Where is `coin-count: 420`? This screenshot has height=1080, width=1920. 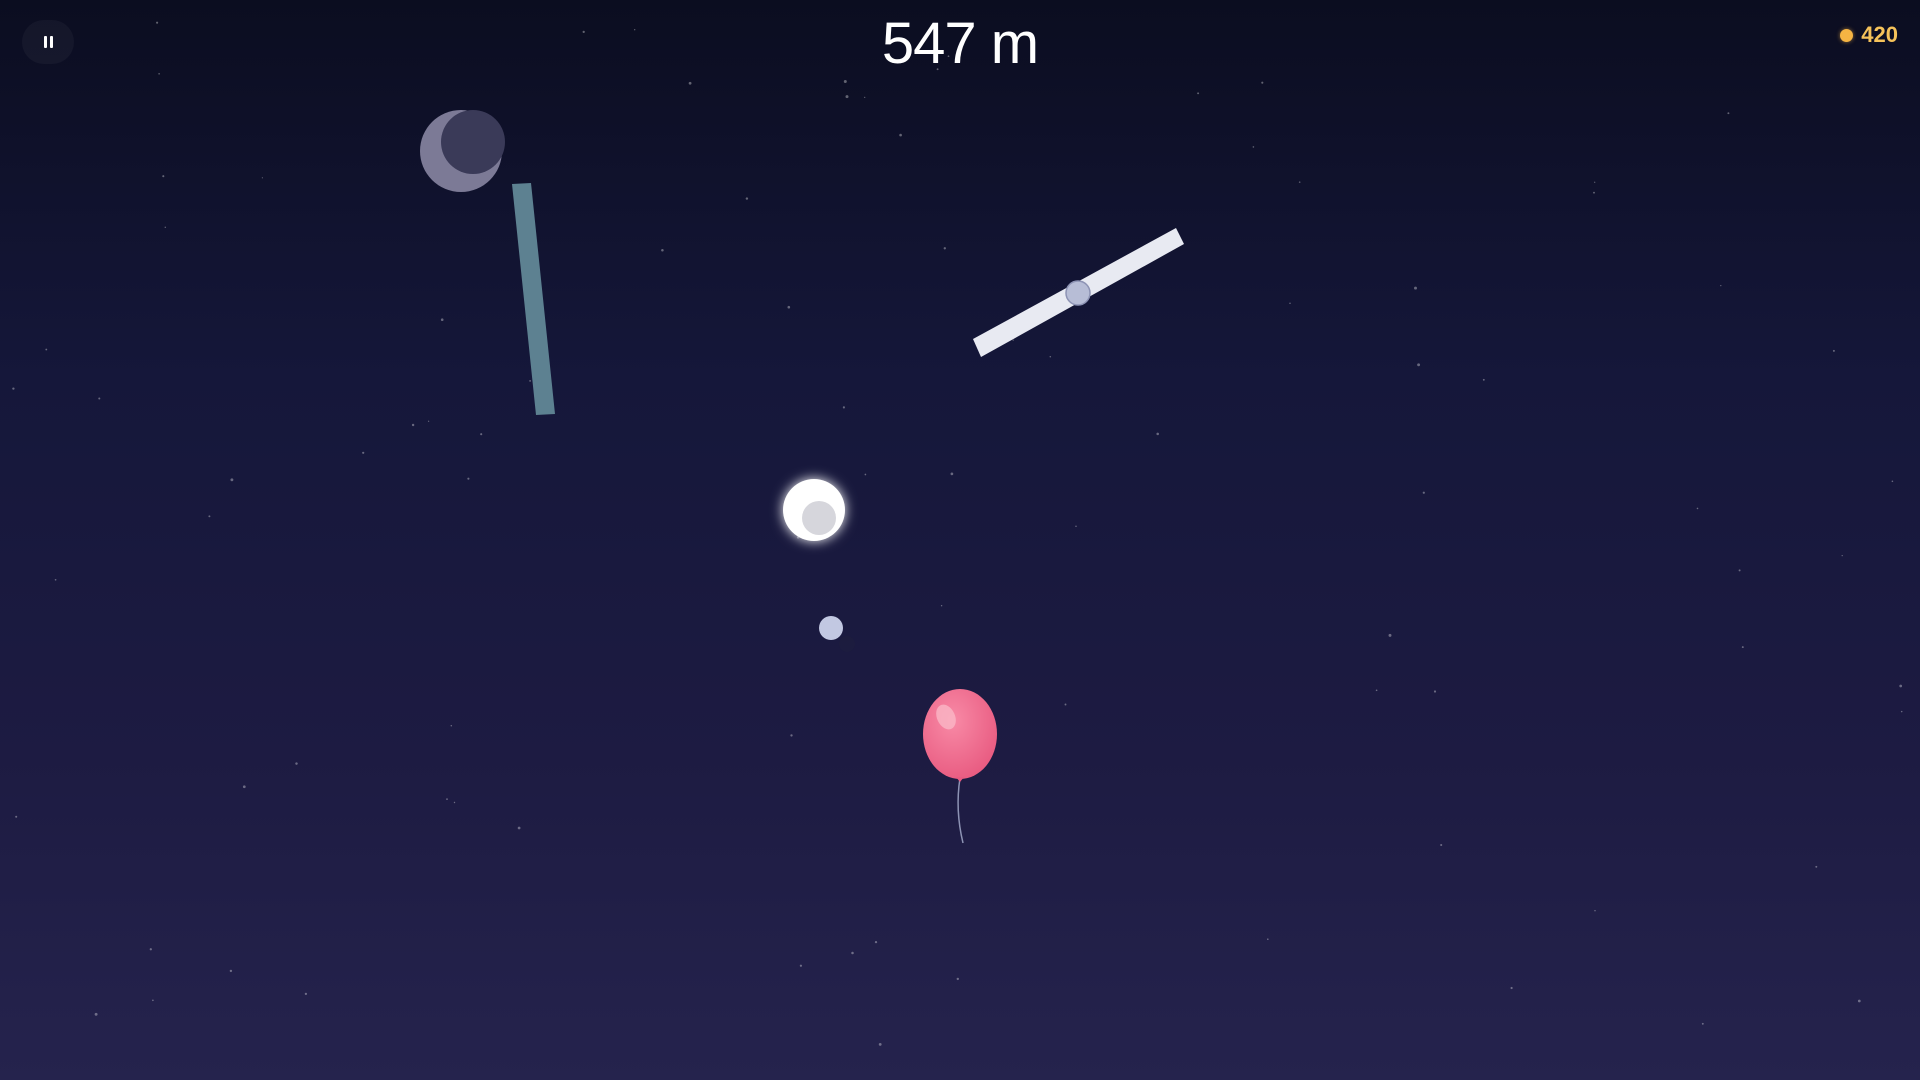 coin-count: 420 is located at coordinates (1879, 34).